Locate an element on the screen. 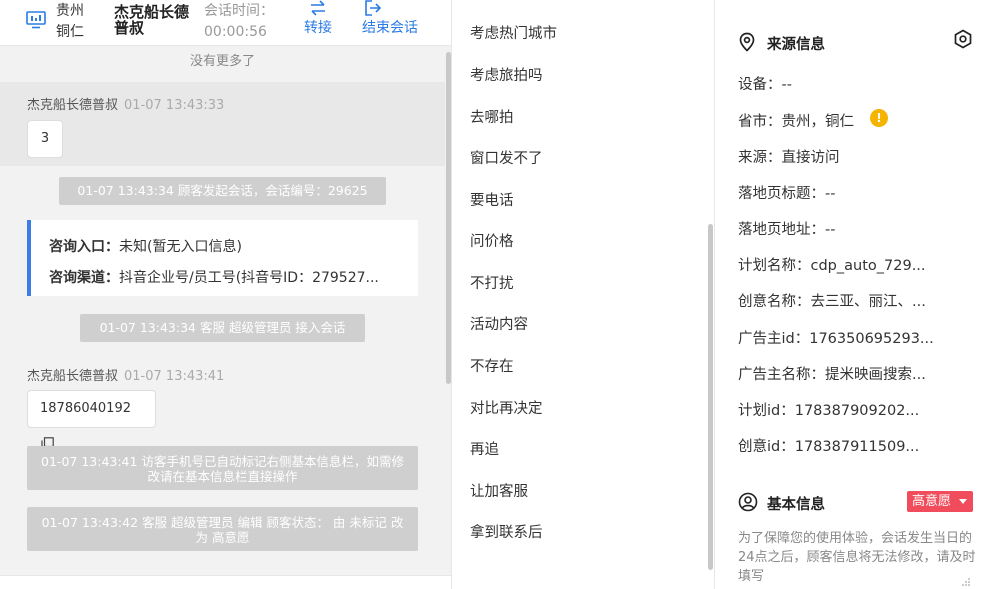 Image resolution: width=995 pixels, height=589 pixels. warning-icon: ! is located at coordinates (879, 118).